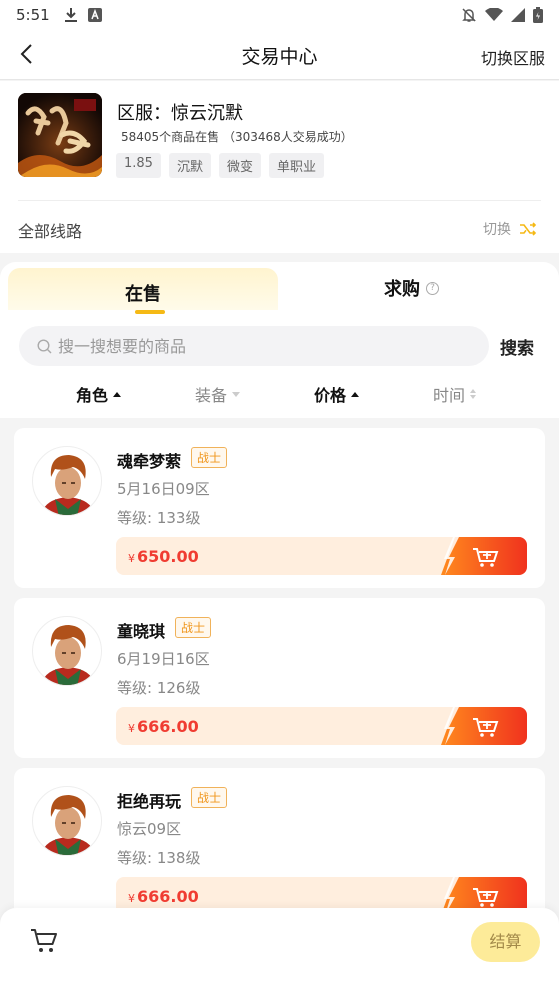 Image resolution: width=559 pixels, height=995 pixels. Describe the element at coordinates (236, 394) in the screenshot. I see `sort-down-icon` at that location.